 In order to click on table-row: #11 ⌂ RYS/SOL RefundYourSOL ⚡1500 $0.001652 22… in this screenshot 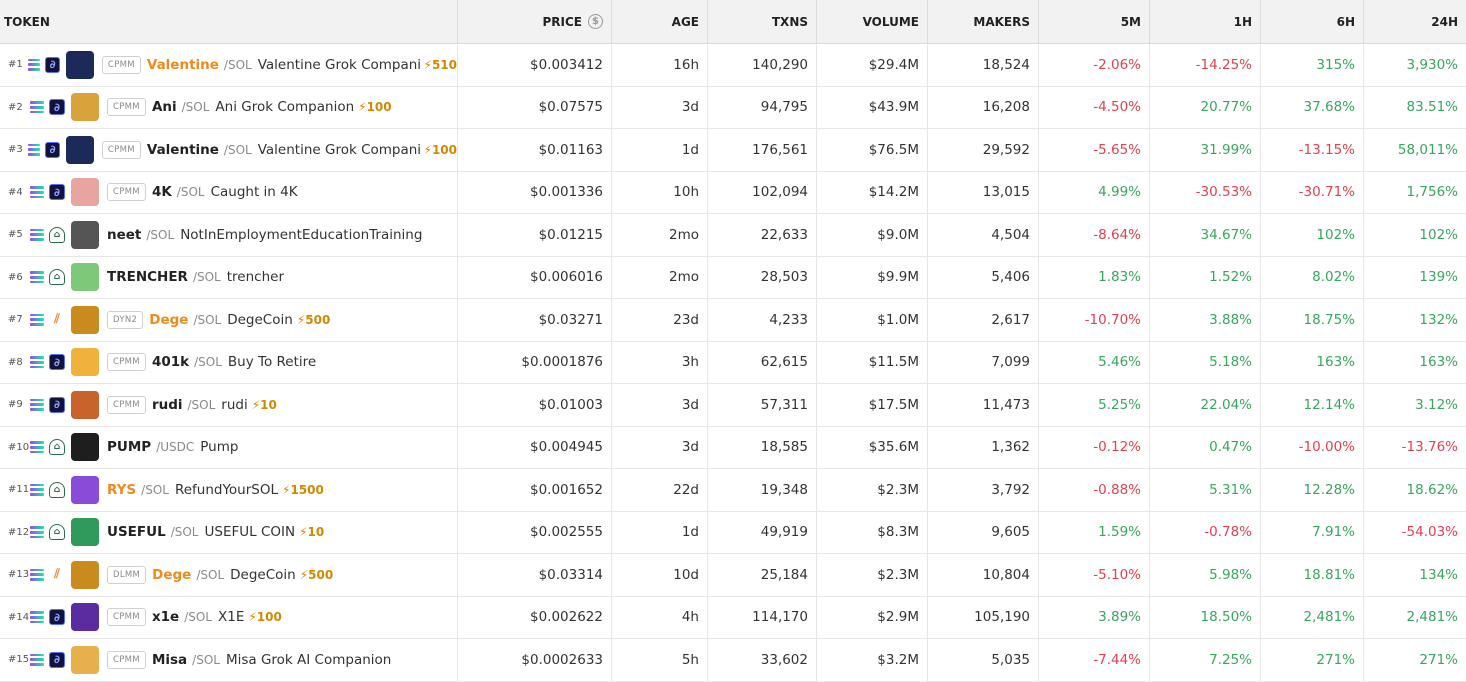, I will do `click(733, 490)`.